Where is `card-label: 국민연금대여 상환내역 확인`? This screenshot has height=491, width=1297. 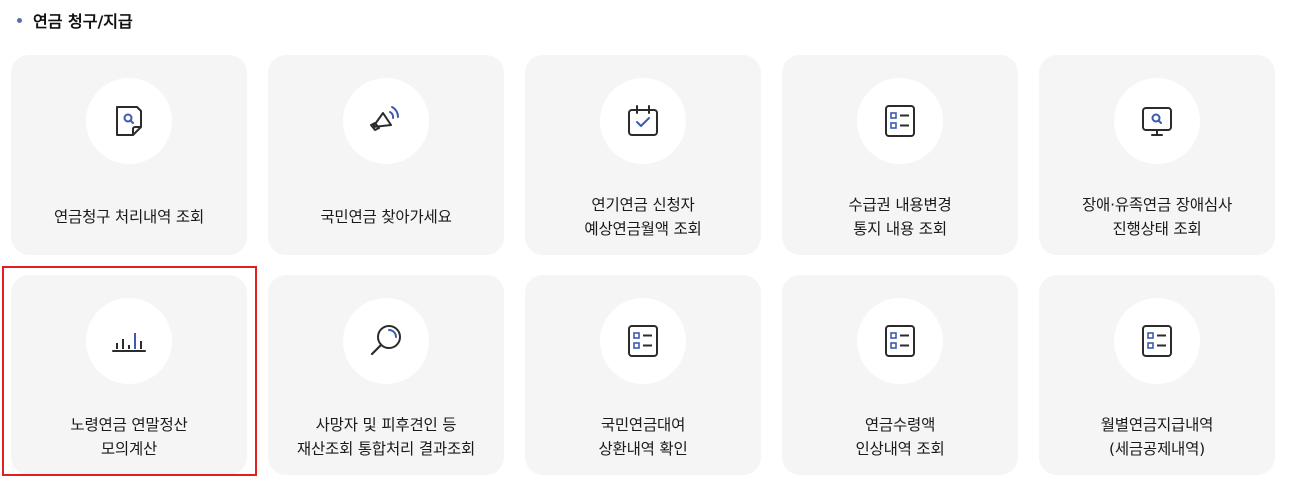
card-label: 국민연금대여 상환내역 확인 is located at coordinates (643, 437).